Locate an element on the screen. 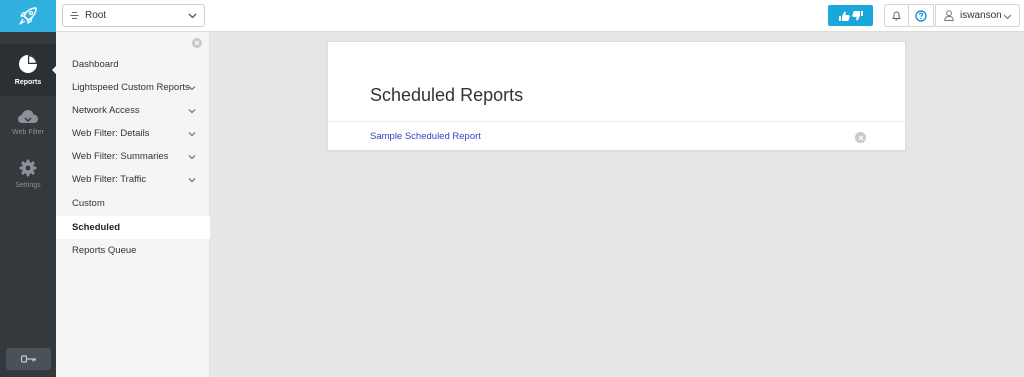 This screenshot has height=377, width=1024. subnav-item-label: Custom is located at coordinates (88, 203).